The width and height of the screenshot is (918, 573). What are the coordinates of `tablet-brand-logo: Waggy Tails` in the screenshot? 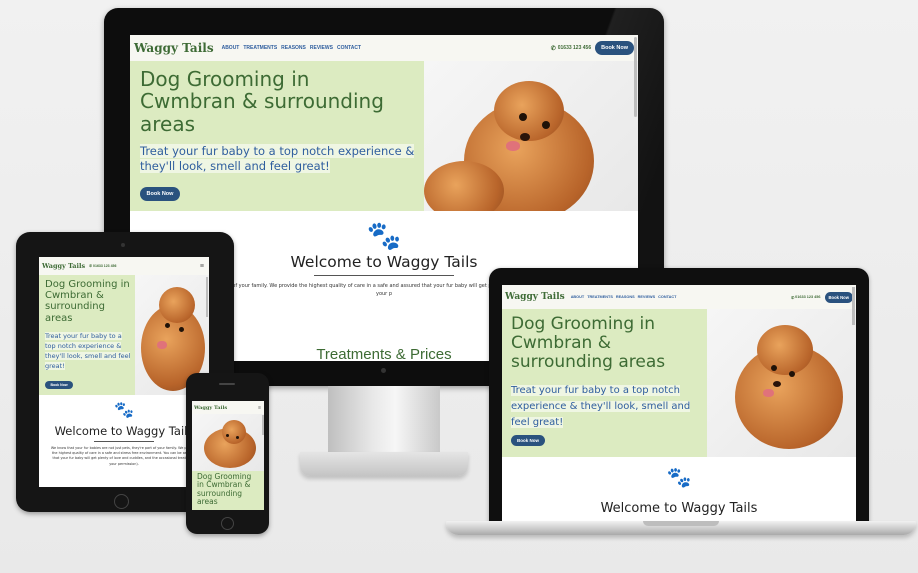 It's located at (63, 266).